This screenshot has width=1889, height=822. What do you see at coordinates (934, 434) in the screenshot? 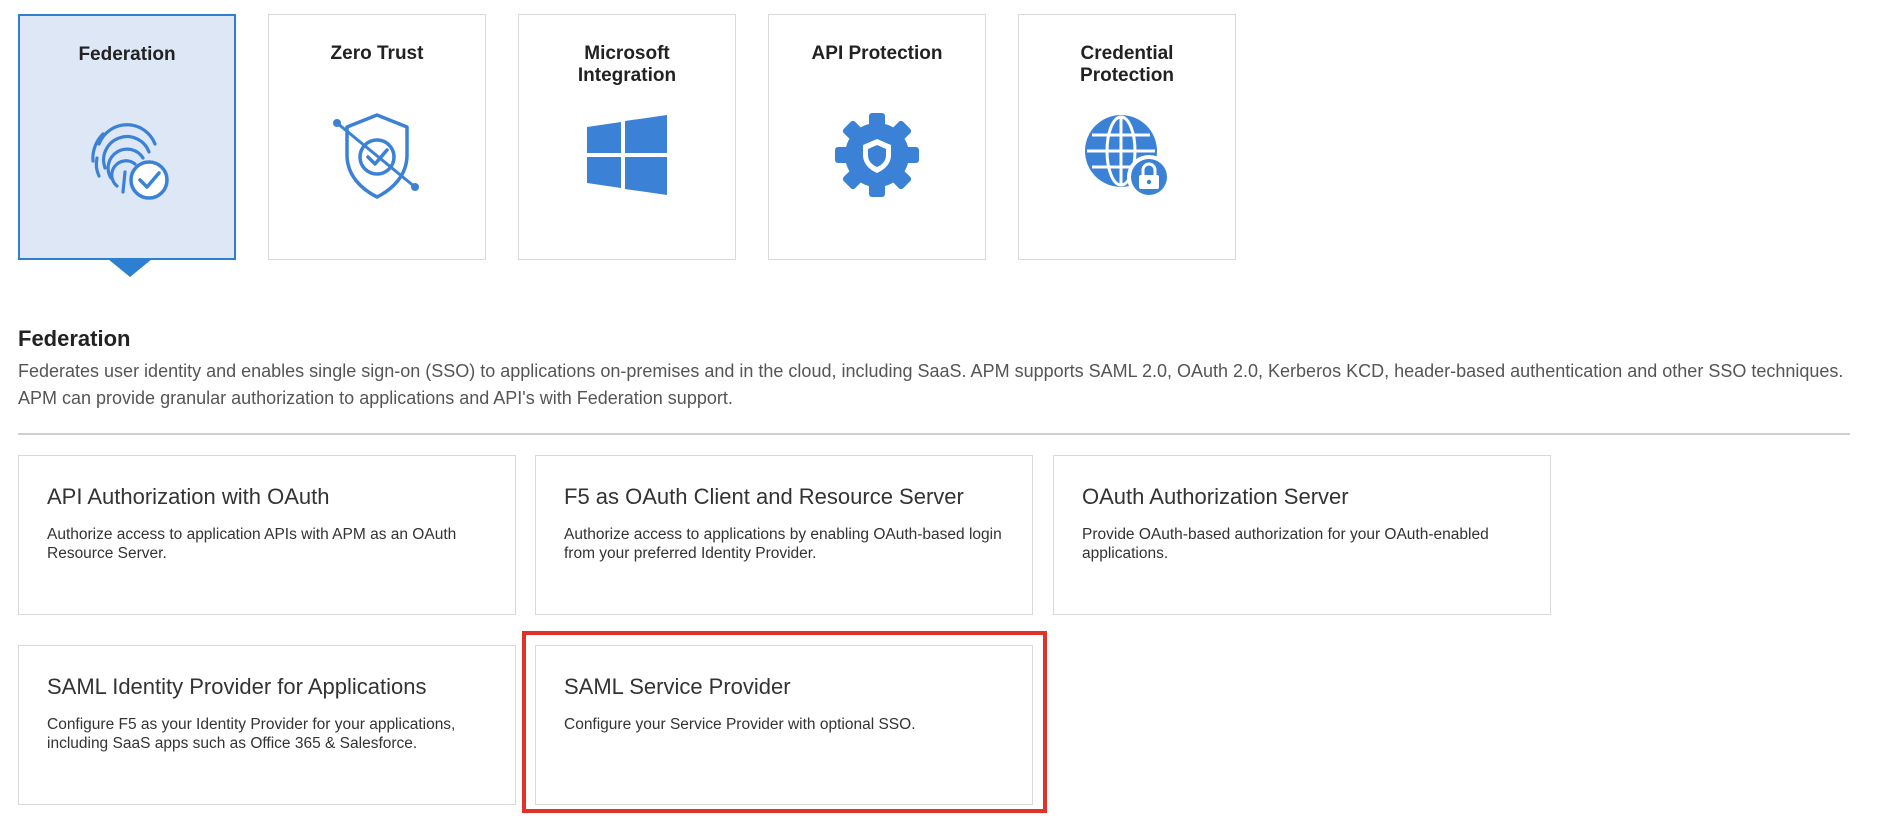
I see `divider` at bounding box center [934, 434].